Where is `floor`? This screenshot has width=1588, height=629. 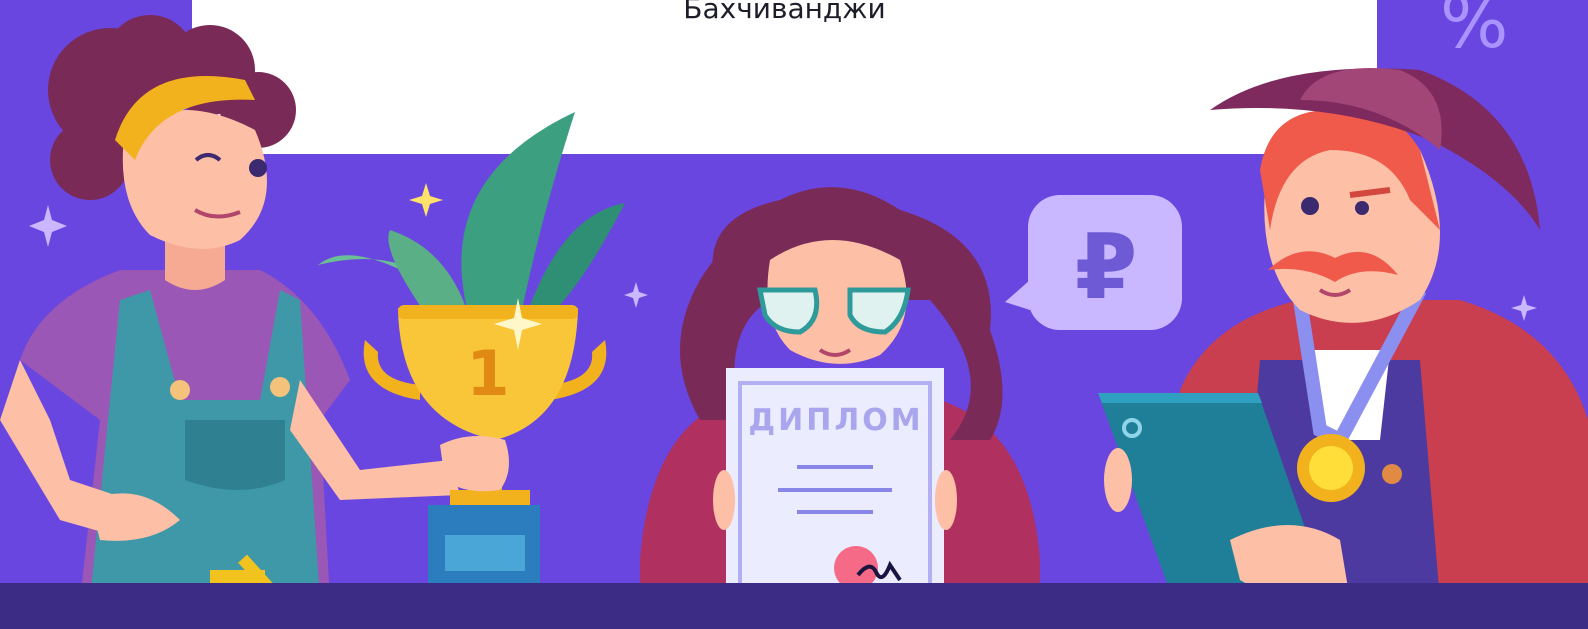 floor is located at coordinates (794, 606).